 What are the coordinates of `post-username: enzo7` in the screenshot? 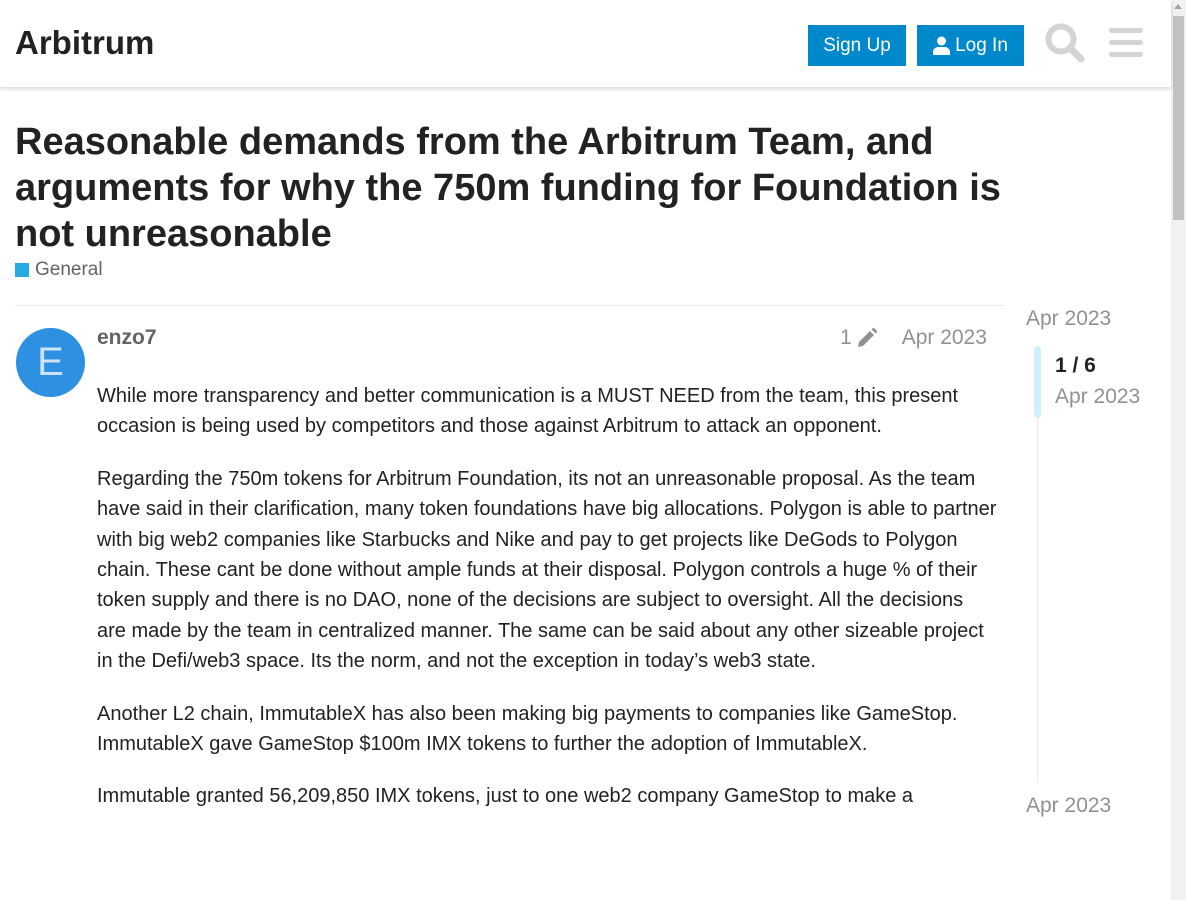 It's located at (127, 338).